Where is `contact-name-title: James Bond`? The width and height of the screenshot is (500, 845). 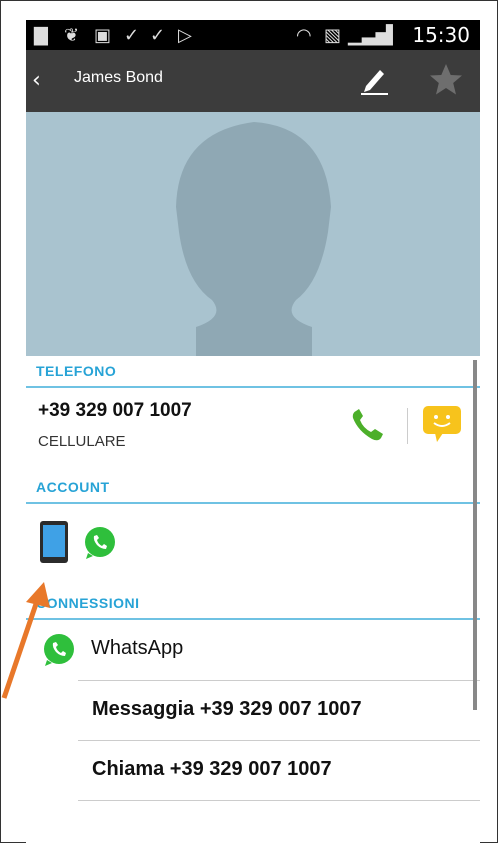 contact-name-title: James Bond is located at coordinates (118, 77).